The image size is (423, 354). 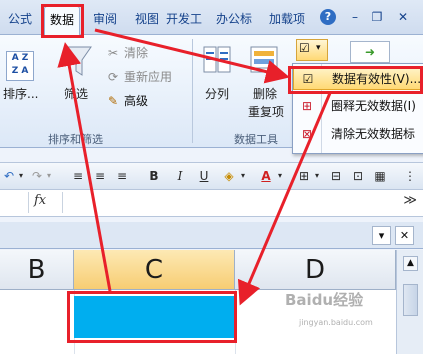 What do you see at coordinates (37, 270) in the screenshot?
I see `column-header-b: B` at bounding box center [37, 270].